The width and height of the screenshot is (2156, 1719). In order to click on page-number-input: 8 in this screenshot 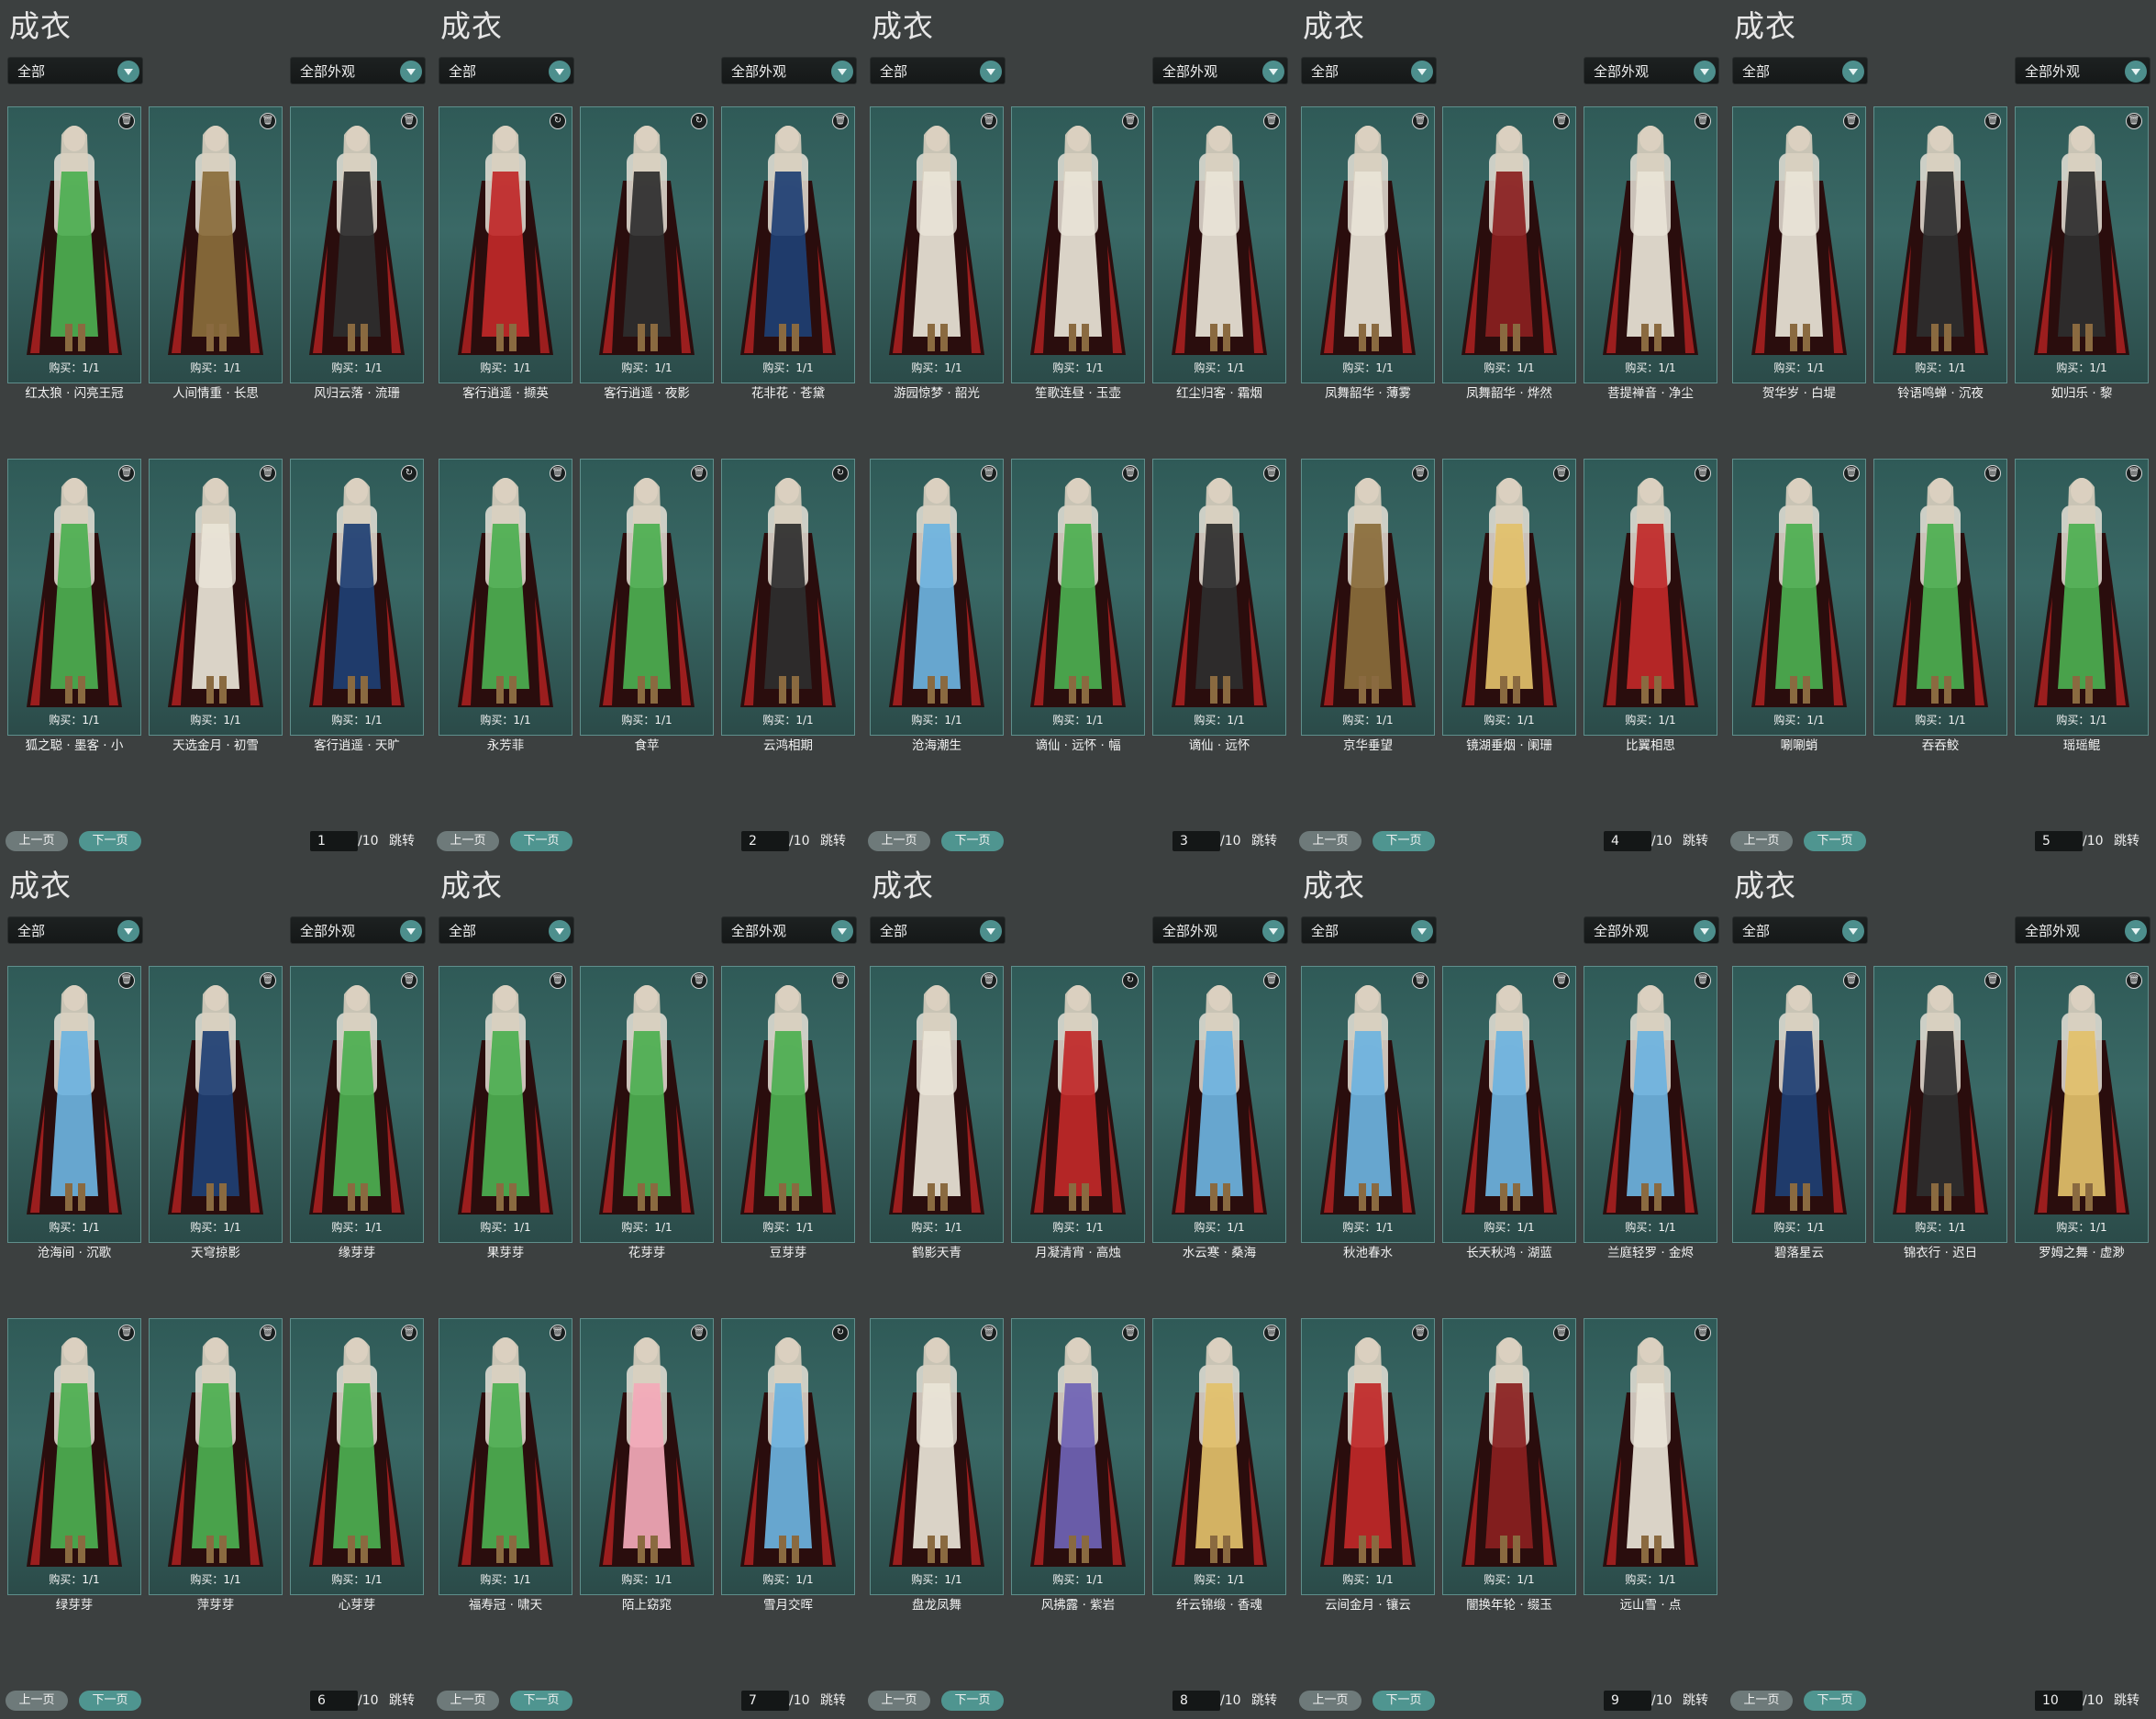, I will do `click(1196, 1701)`.